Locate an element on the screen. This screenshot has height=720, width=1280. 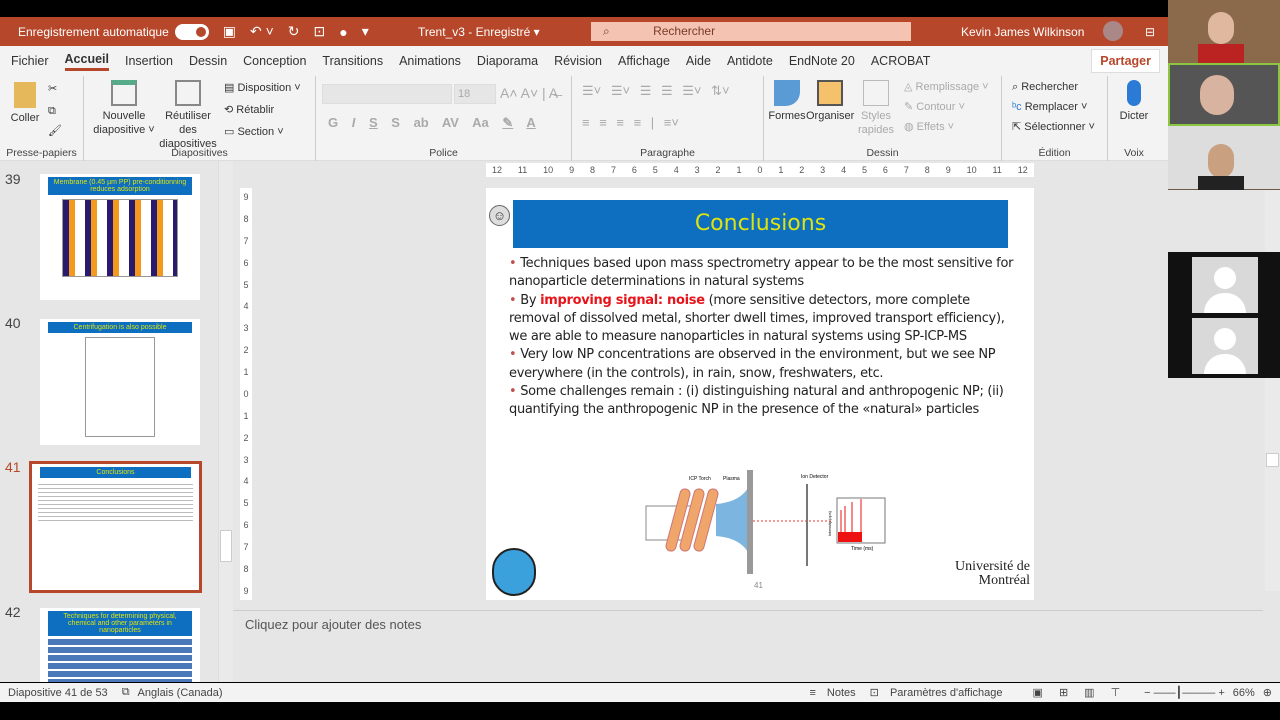
quick-styles-button: Styles rapides is located at coordinates (876, 108).